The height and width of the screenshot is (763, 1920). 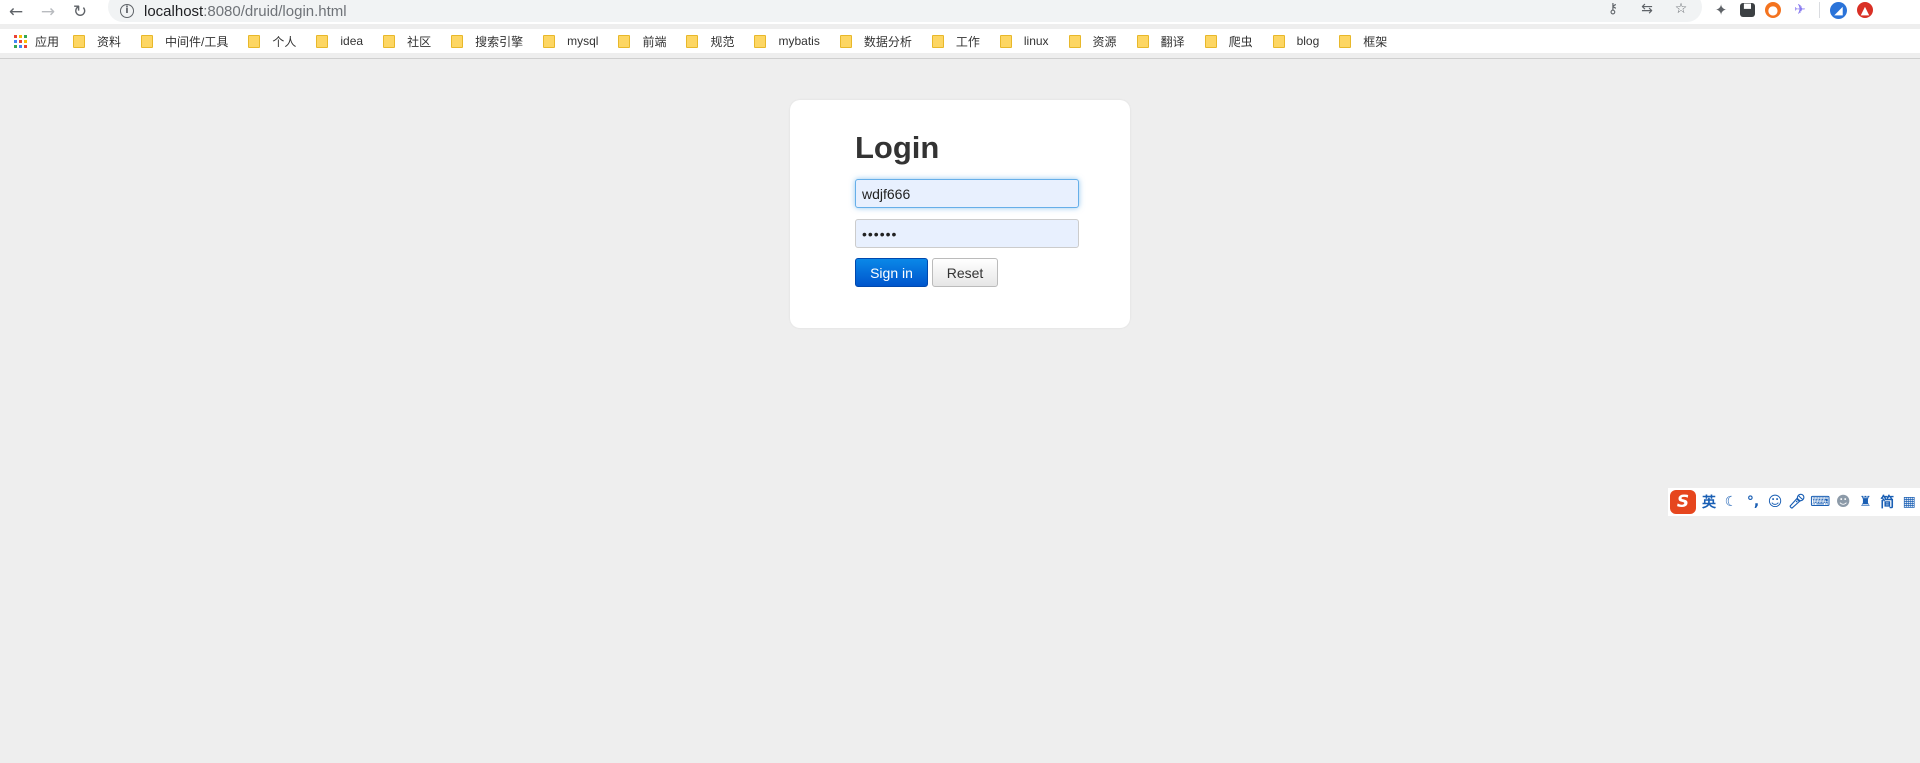 What do you see at coordinates (897, 147) in the screenshot?
I see `login-title: Login` at bounding box center [897, 147].